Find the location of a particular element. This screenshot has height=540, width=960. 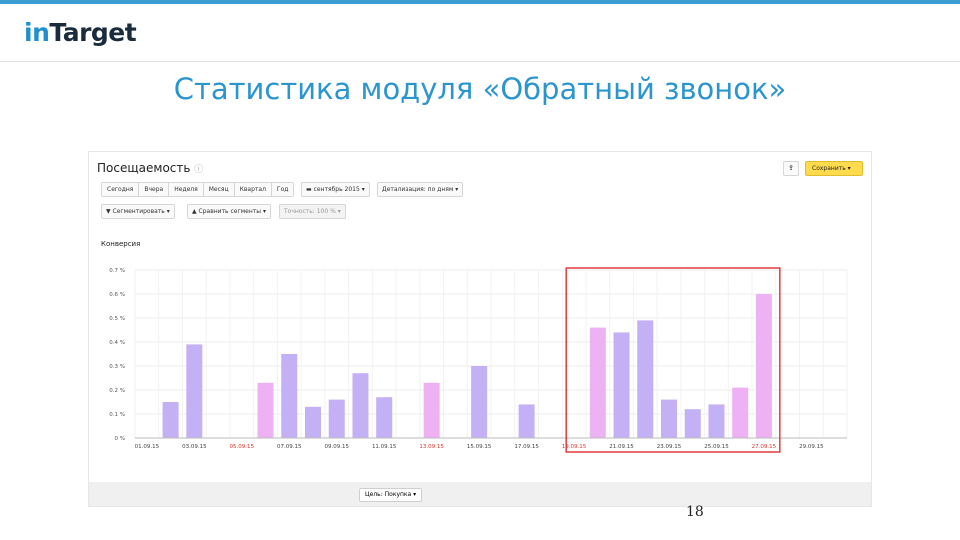

panel-title: Посещаемость ⓘ is located at coordinates (150, 168).